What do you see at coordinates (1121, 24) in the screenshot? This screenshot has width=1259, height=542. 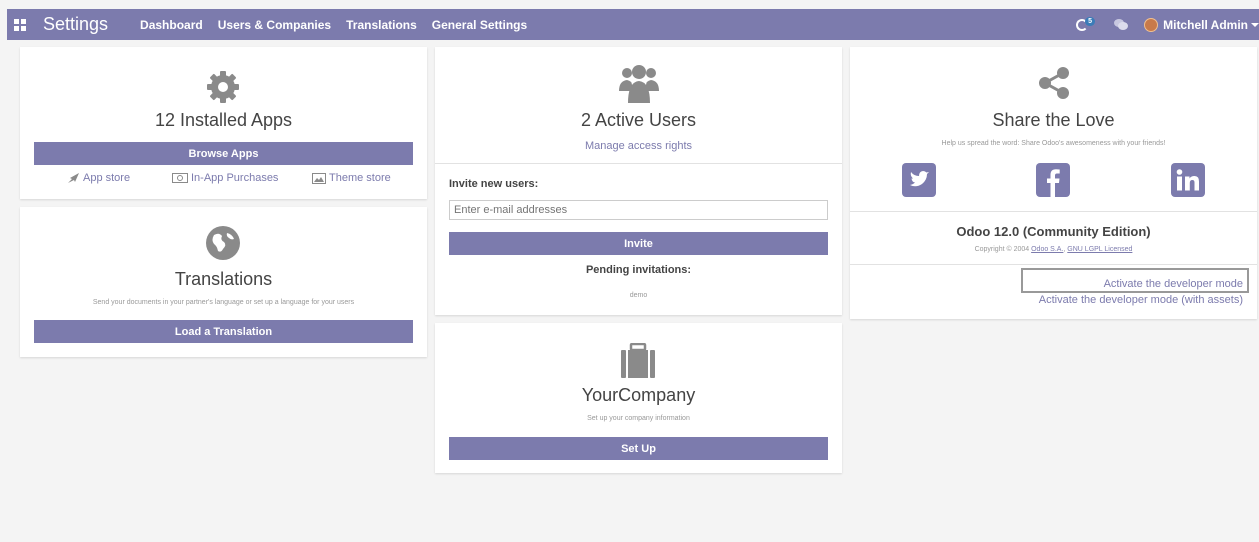 I see `chat-icon` at bounding box center [1121, 24].